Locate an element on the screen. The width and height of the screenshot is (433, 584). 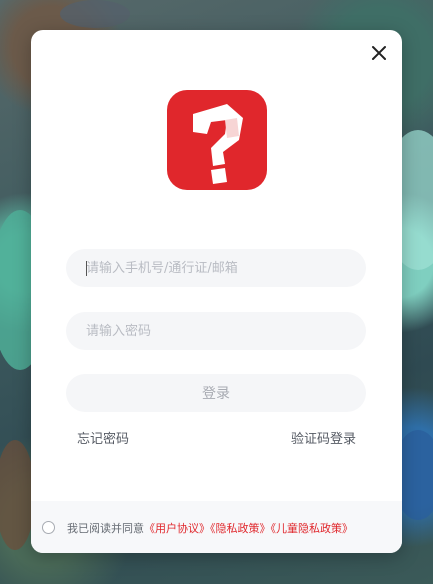
agreement-prefix: 我已阅读并同意 is located at coordinates (105, 528).